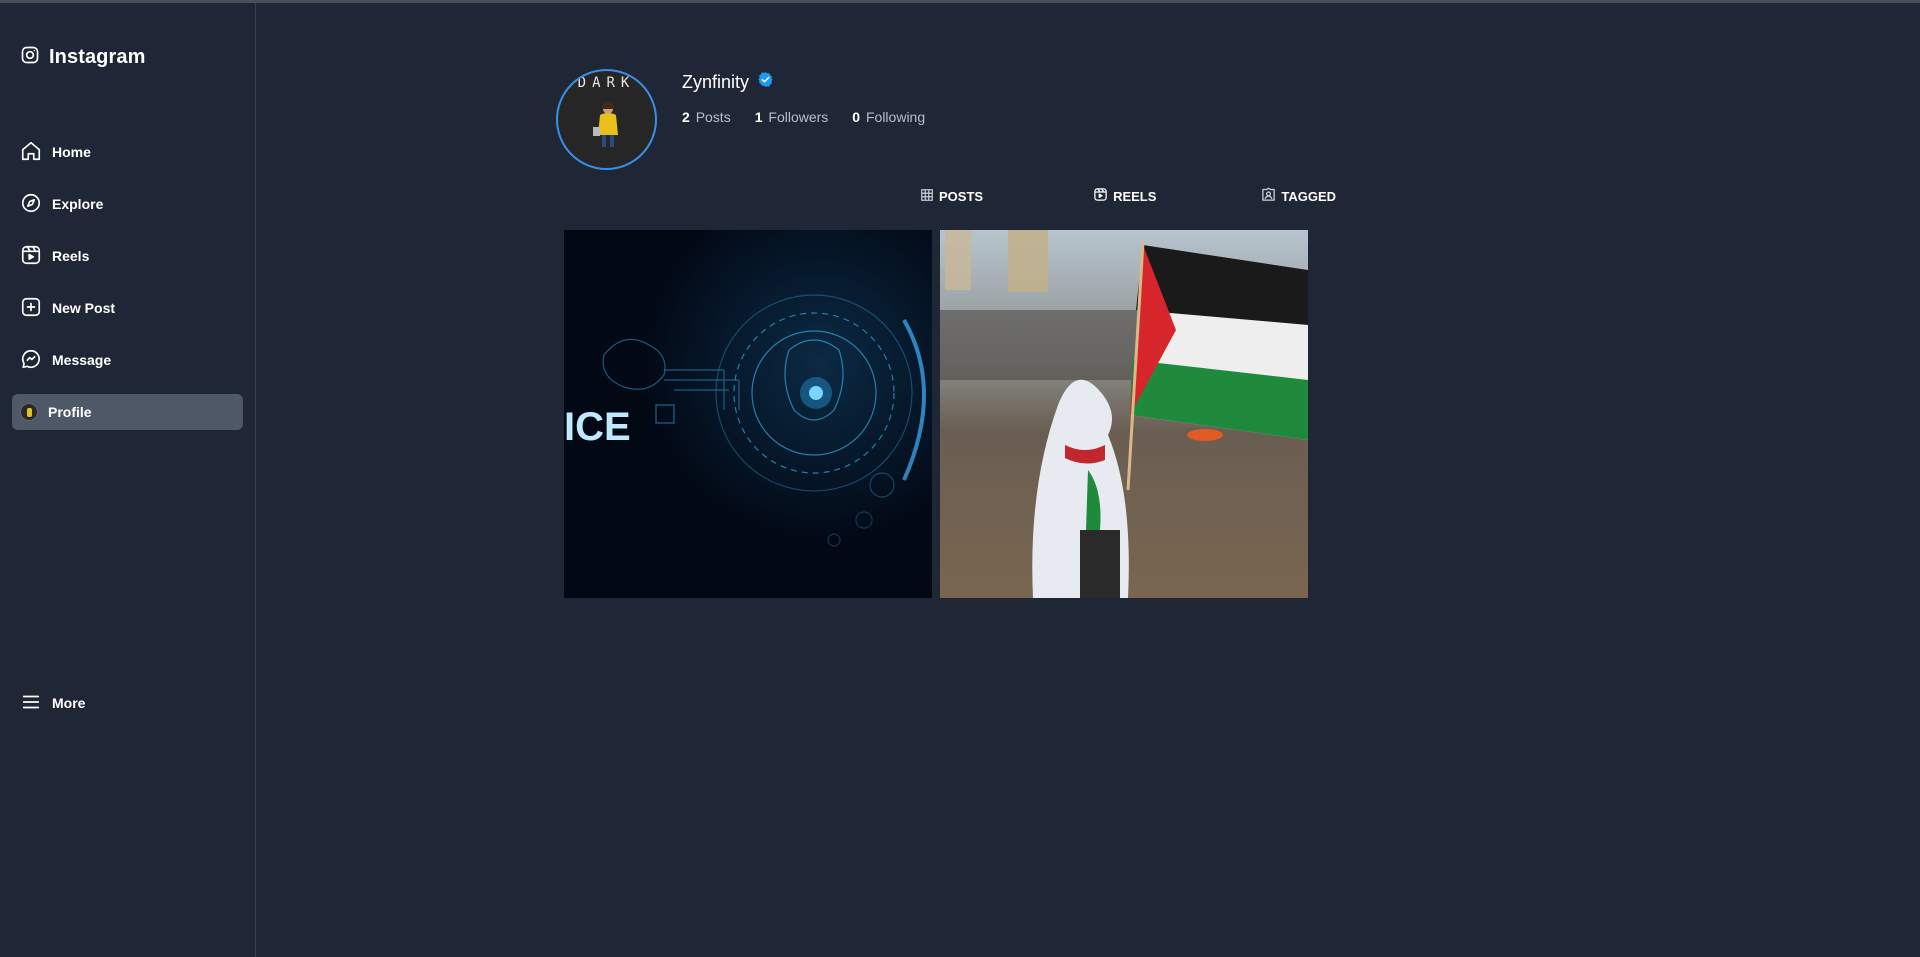 This screenshot has height=957, width=1920. Describe the element at coordinates (1309, 196) in the screenshot. I see `tab-label: TAGGED` at that location.